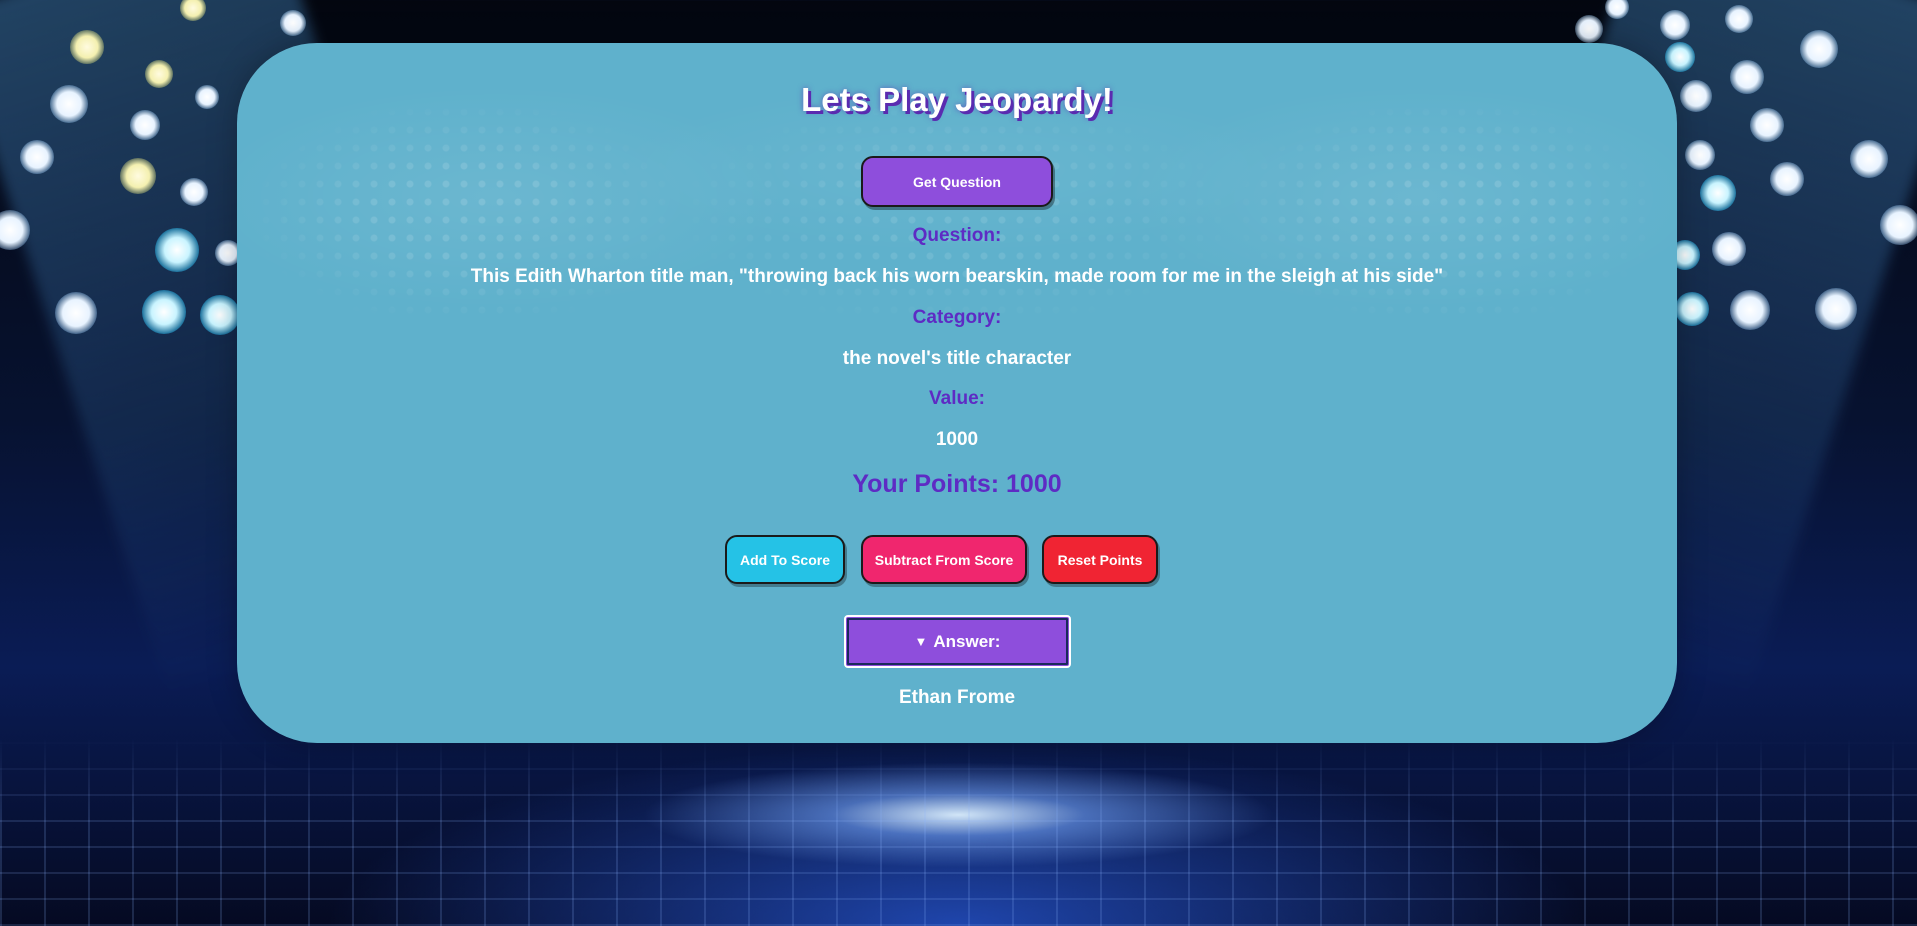  Describe the element at coordinates (957, 213) in the screenshot. I see `panel-dot-pattern-center` at that location.